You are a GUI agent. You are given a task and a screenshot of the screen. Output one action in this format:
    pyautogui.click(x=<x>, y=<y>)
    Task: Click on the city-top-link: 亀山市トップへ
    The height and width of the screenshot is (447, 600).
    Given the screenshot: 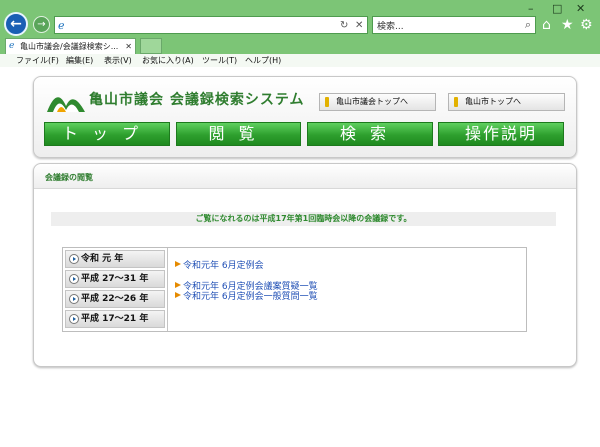 What is the action you would take?
    pyautogui.click(x=506, y=102)
    